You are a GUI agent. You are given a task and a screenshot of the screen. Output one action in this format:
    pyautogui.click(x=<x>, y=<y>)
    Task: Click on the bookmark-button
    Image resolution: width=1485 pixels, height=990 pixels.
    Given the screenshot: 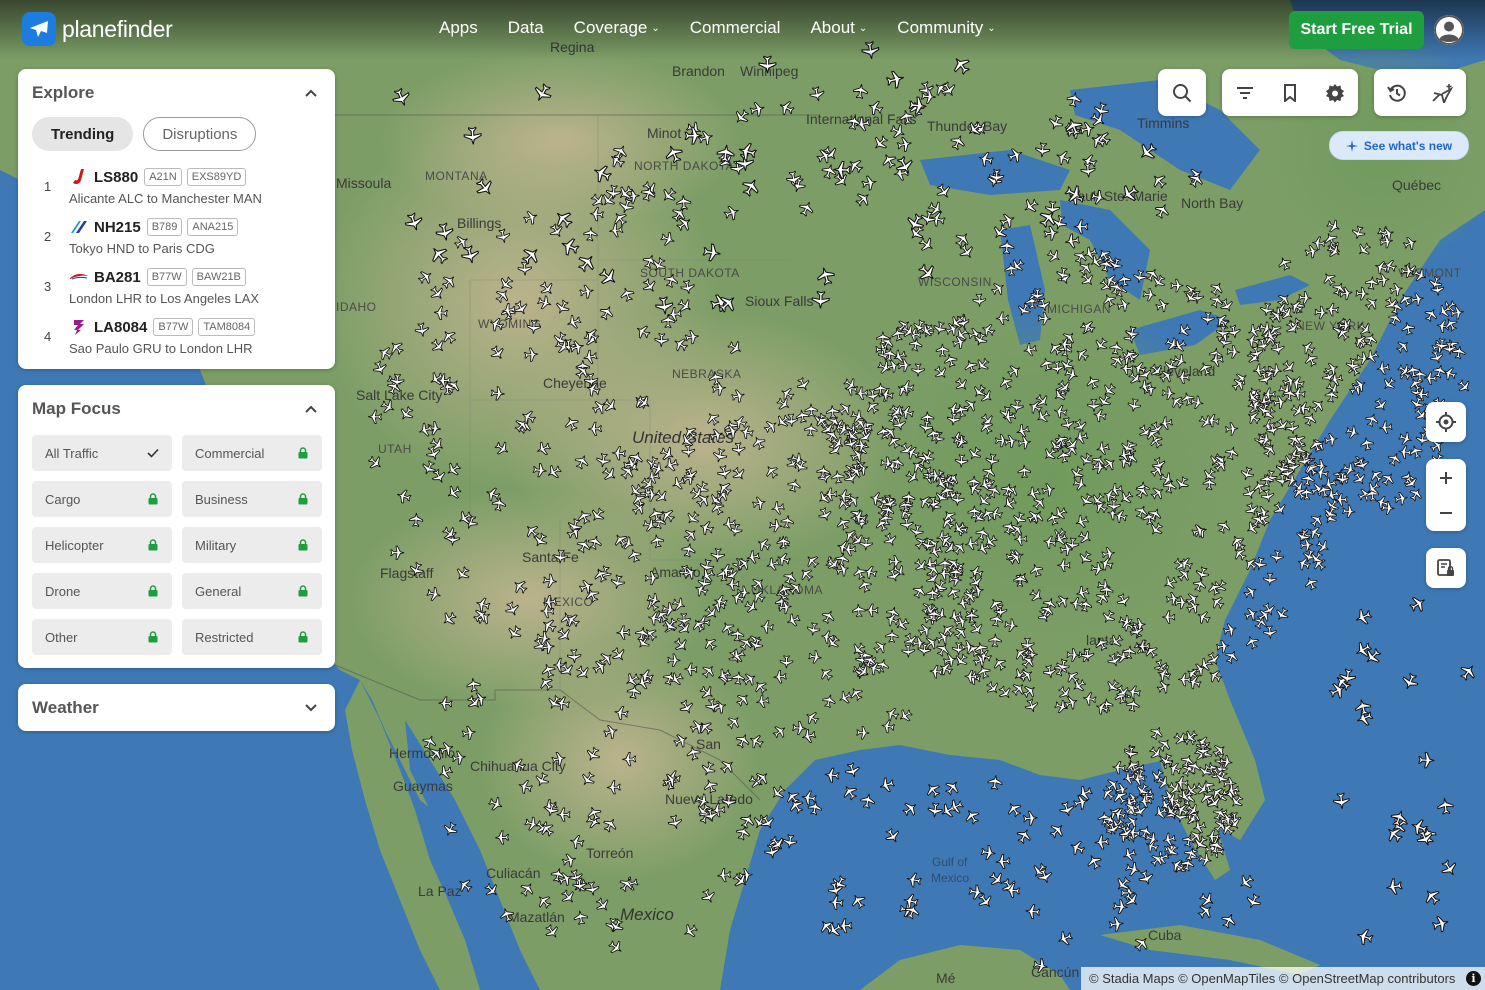 What is the action you would take?
    pyautogui.click(x=1290, y=93)
    